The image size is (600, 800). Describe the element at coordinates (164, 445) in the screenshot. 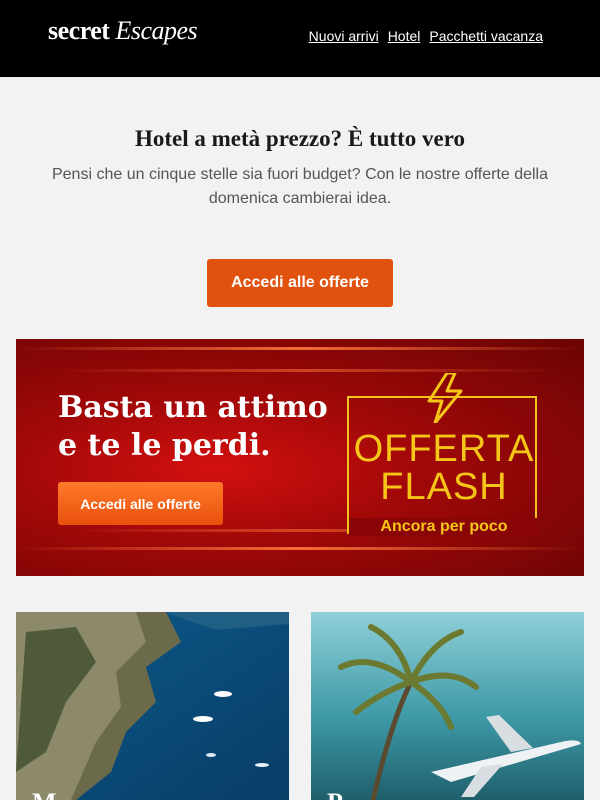

I see `banner-line-2: e te le perdi.` at that location.